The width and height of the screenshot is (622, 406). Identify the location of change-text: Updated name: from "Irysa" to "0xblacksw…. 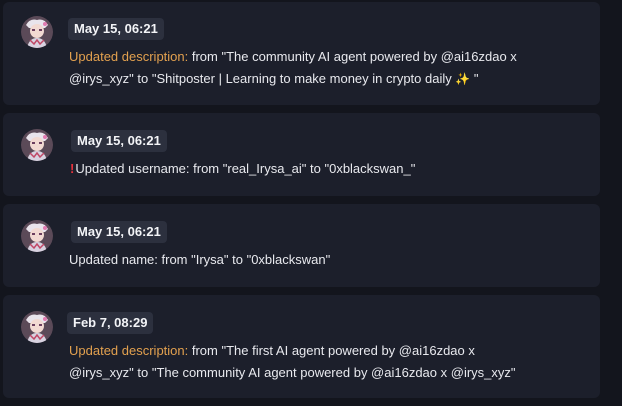
(200, 259).